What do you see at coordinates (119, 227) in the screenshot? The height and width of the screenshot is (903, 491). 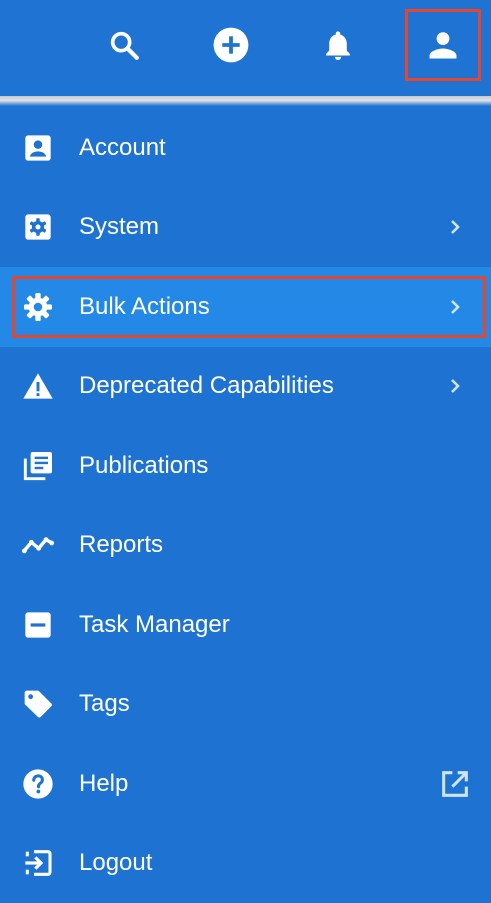 I see `menu-item-label: System` at bounding box center [119, 227].